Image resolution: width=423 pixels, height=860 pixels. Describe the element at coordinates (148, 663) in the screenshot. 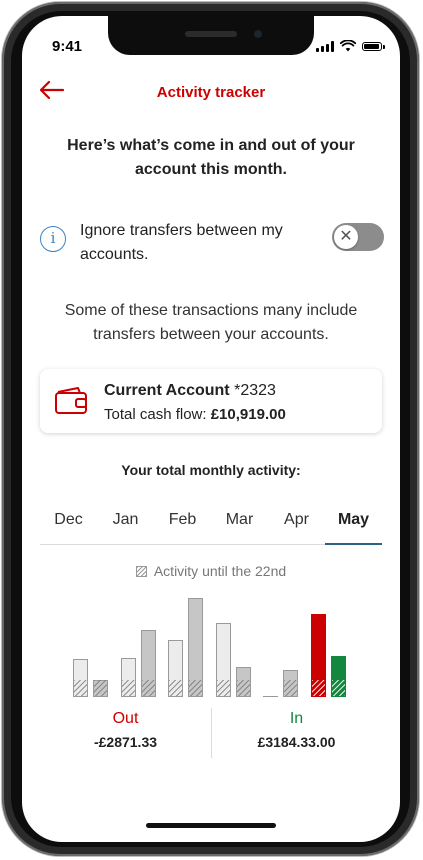

I see `chart-bar-in-jan` at that location.